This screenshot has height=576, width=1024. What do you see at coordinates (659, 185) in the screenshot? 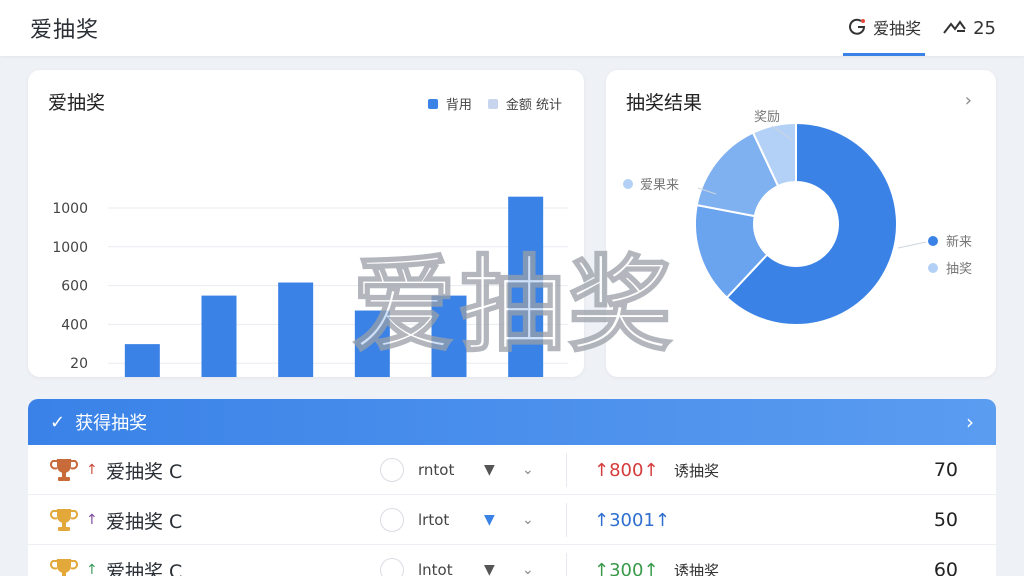
I see `pie-label: 爱果来` at bounding box center [659, 185].